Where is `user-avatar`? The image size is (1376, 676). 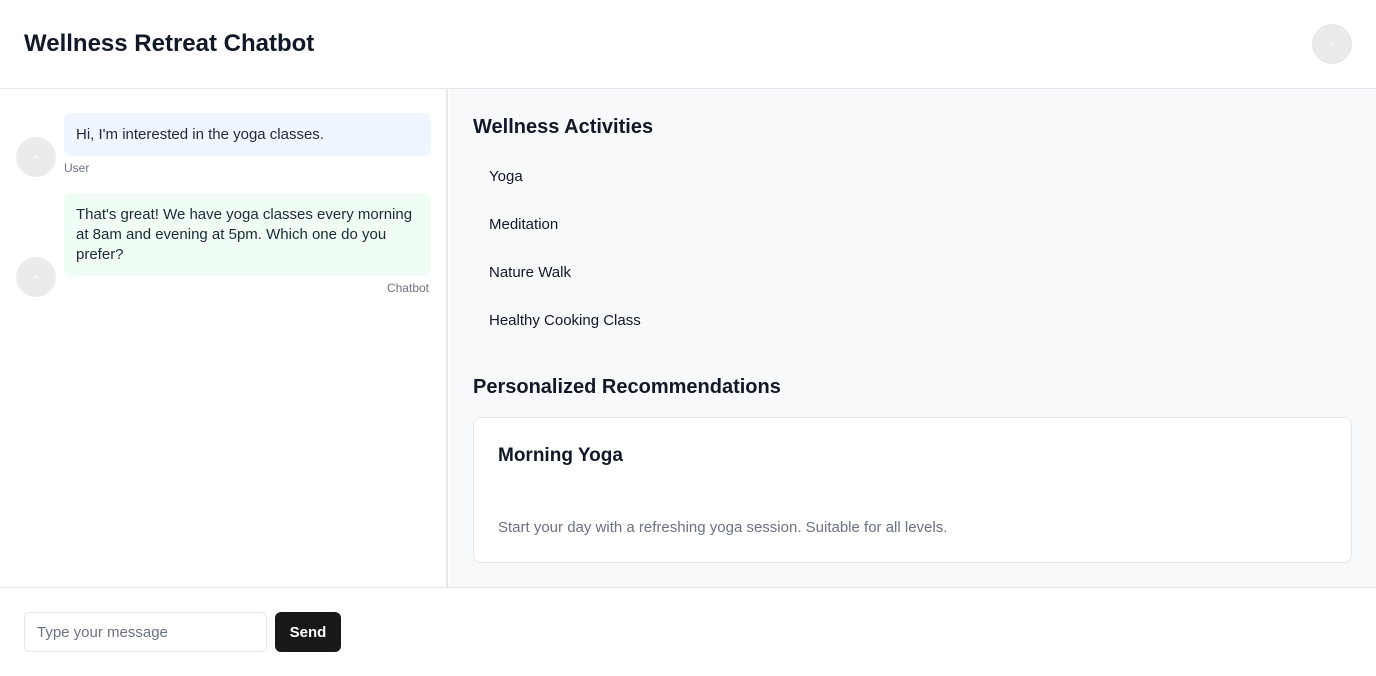 user-avatar is located at coordinates (36, 157).